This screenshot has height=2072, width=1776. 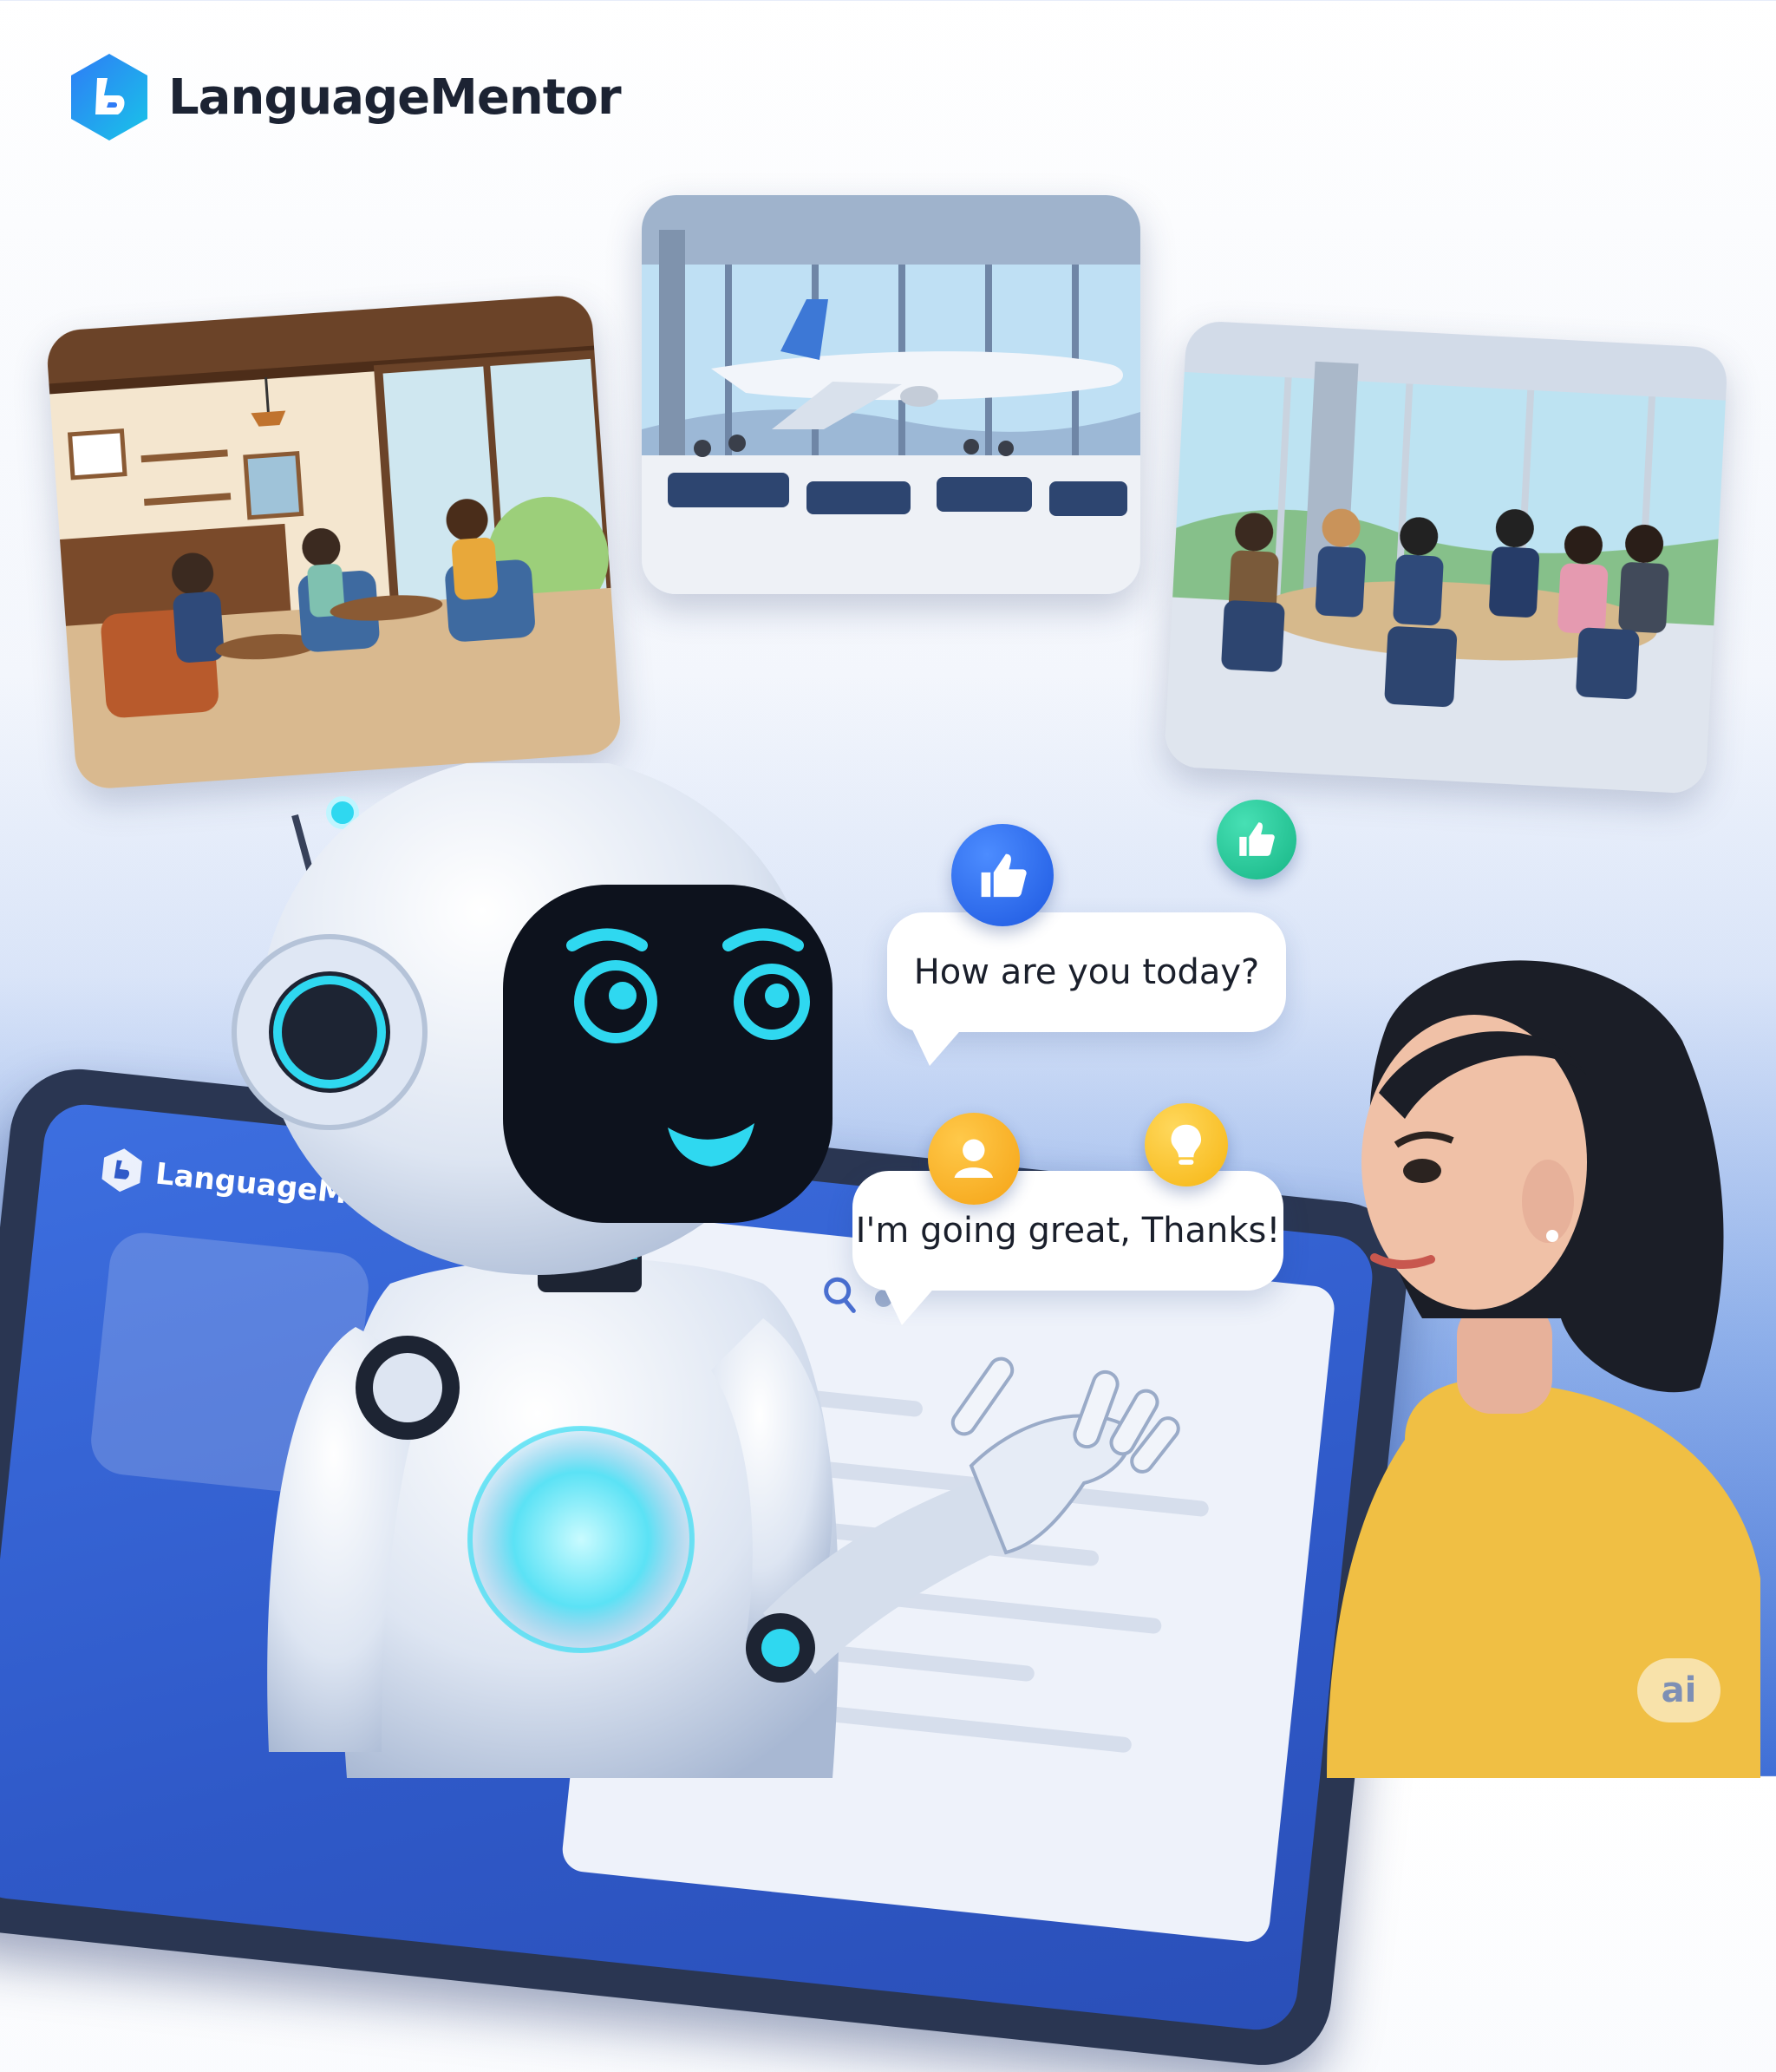 I want to click on brand-logo: LanguageMentor, so click(x=345, y=97).